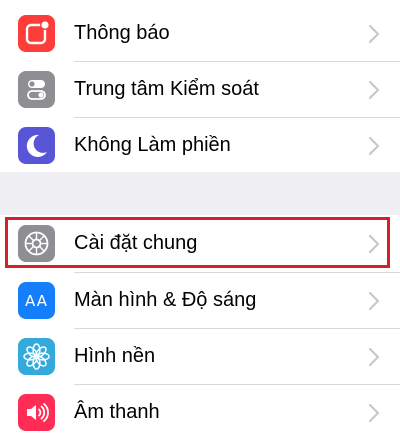 The image size is (400, 442). What do you see at coordinates (36, 412) in the screenshot?
I see `speaker-icon` at bounding box center [36, 412].